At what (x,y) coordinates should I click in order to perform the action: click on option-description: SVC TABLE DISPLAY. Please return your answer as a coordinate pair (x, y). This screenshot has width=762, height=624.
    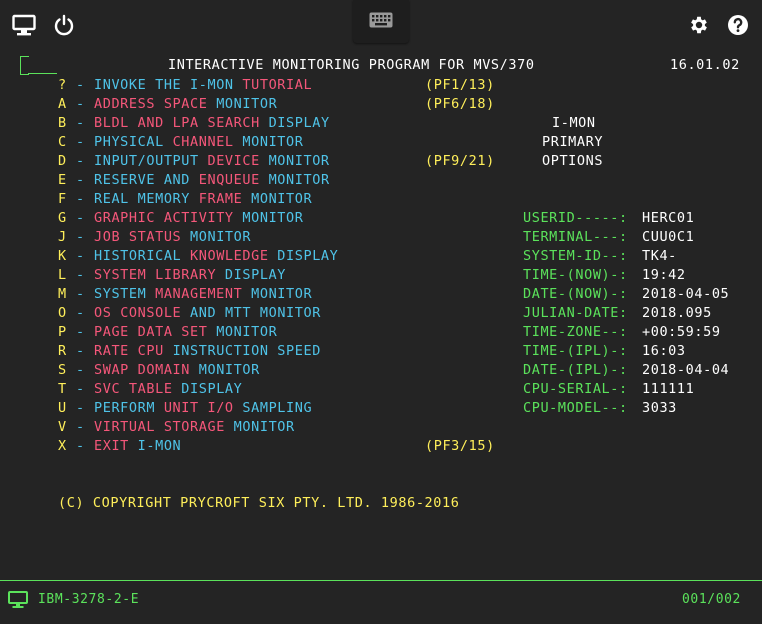
    Looking at the image, I should click on (168, 389).